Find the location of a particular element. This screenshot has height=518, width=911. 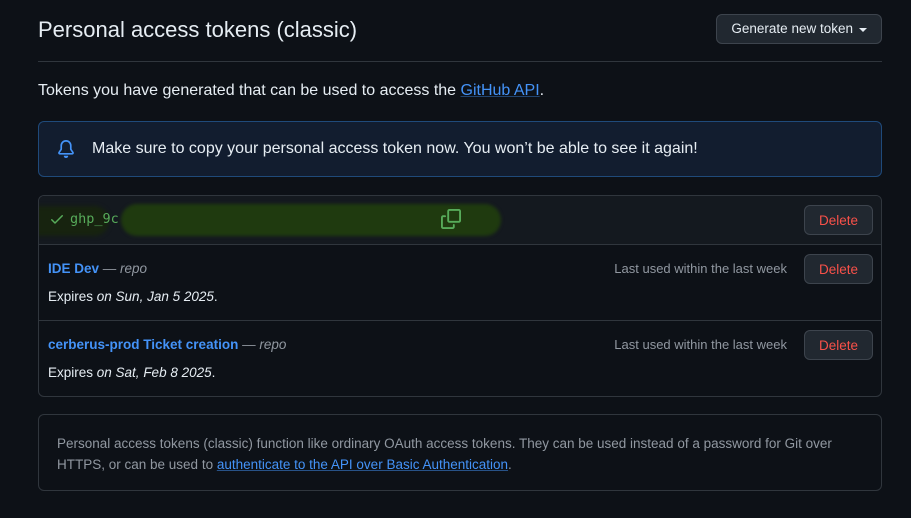

generate-new-token-label: Generate new token is located at coordinates (792, 28).